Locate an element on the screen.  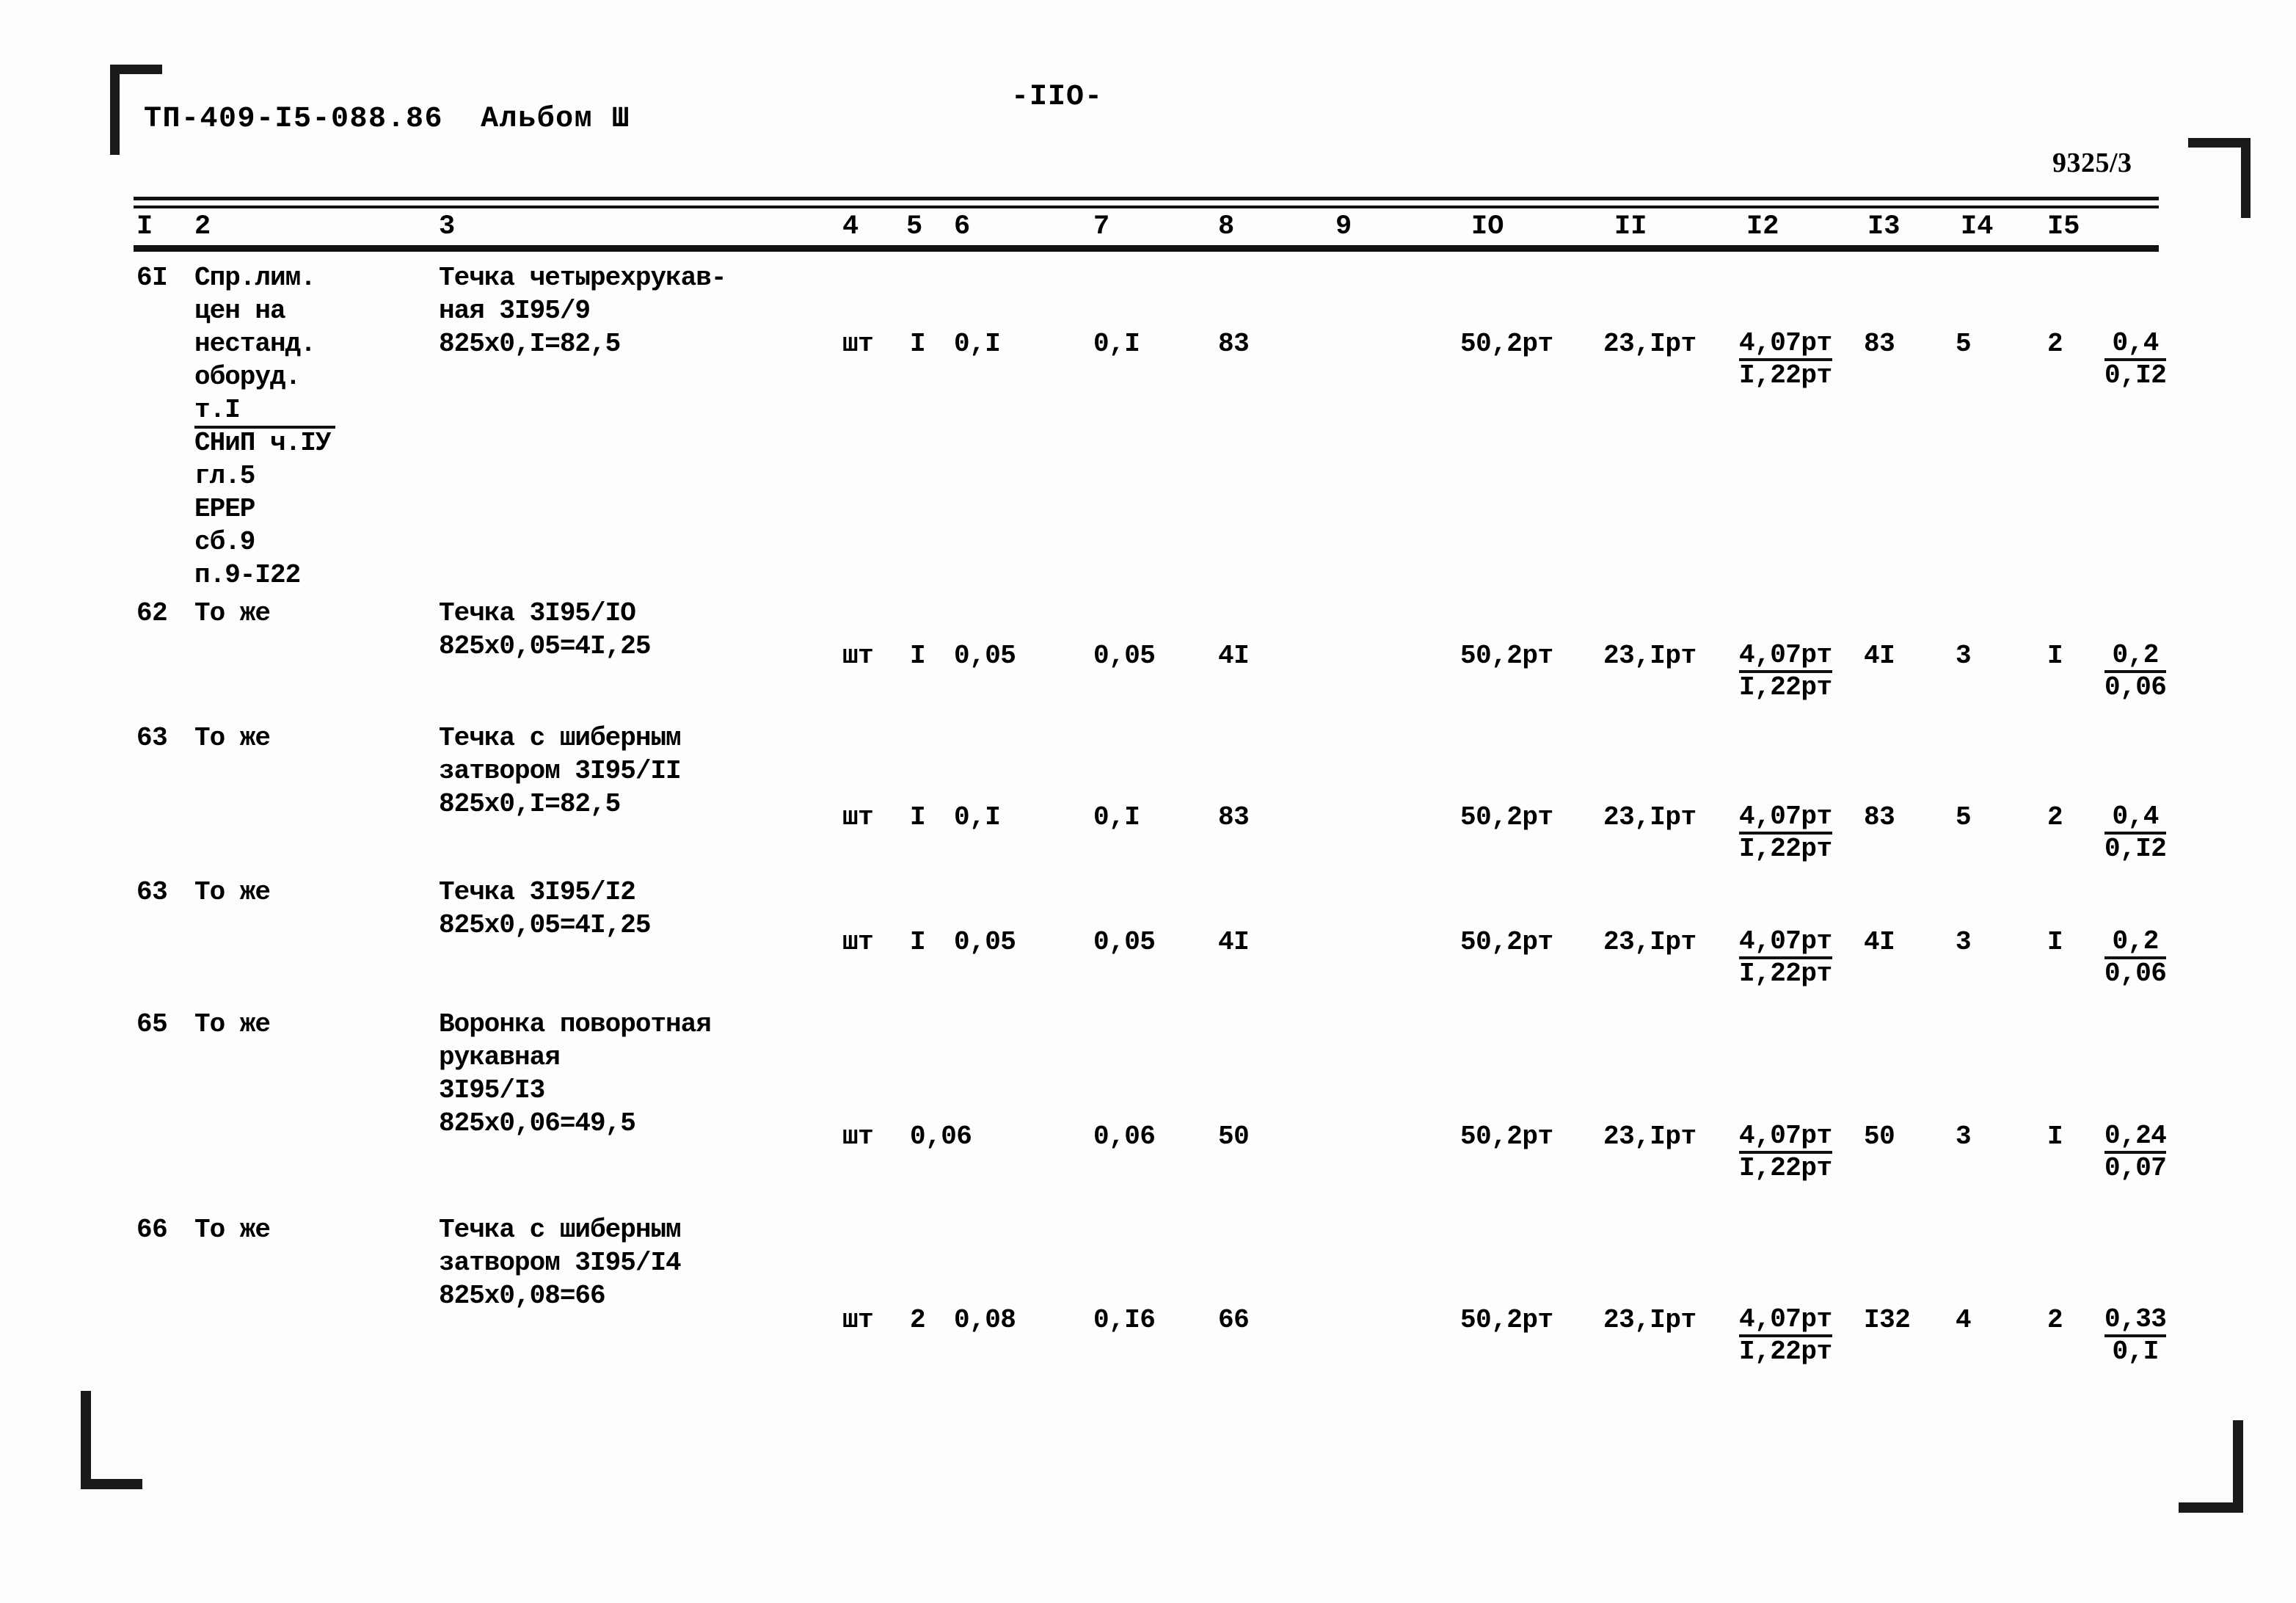
row-3-value-12-fraction-numerator: 4,07рт is located at coordinates (1785, 818).